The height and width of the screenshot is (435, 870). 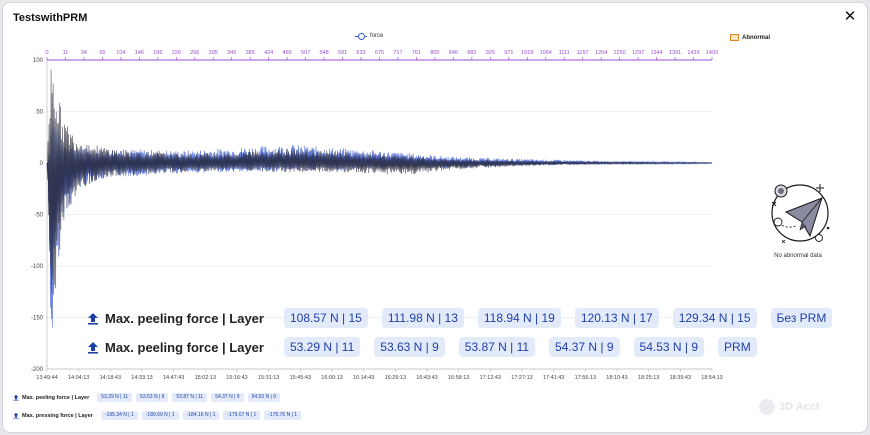 What do you see at coordinates (102, 53) in the screenshot?
I see `top-tick-label: 65` at bounding box center [102, 53].